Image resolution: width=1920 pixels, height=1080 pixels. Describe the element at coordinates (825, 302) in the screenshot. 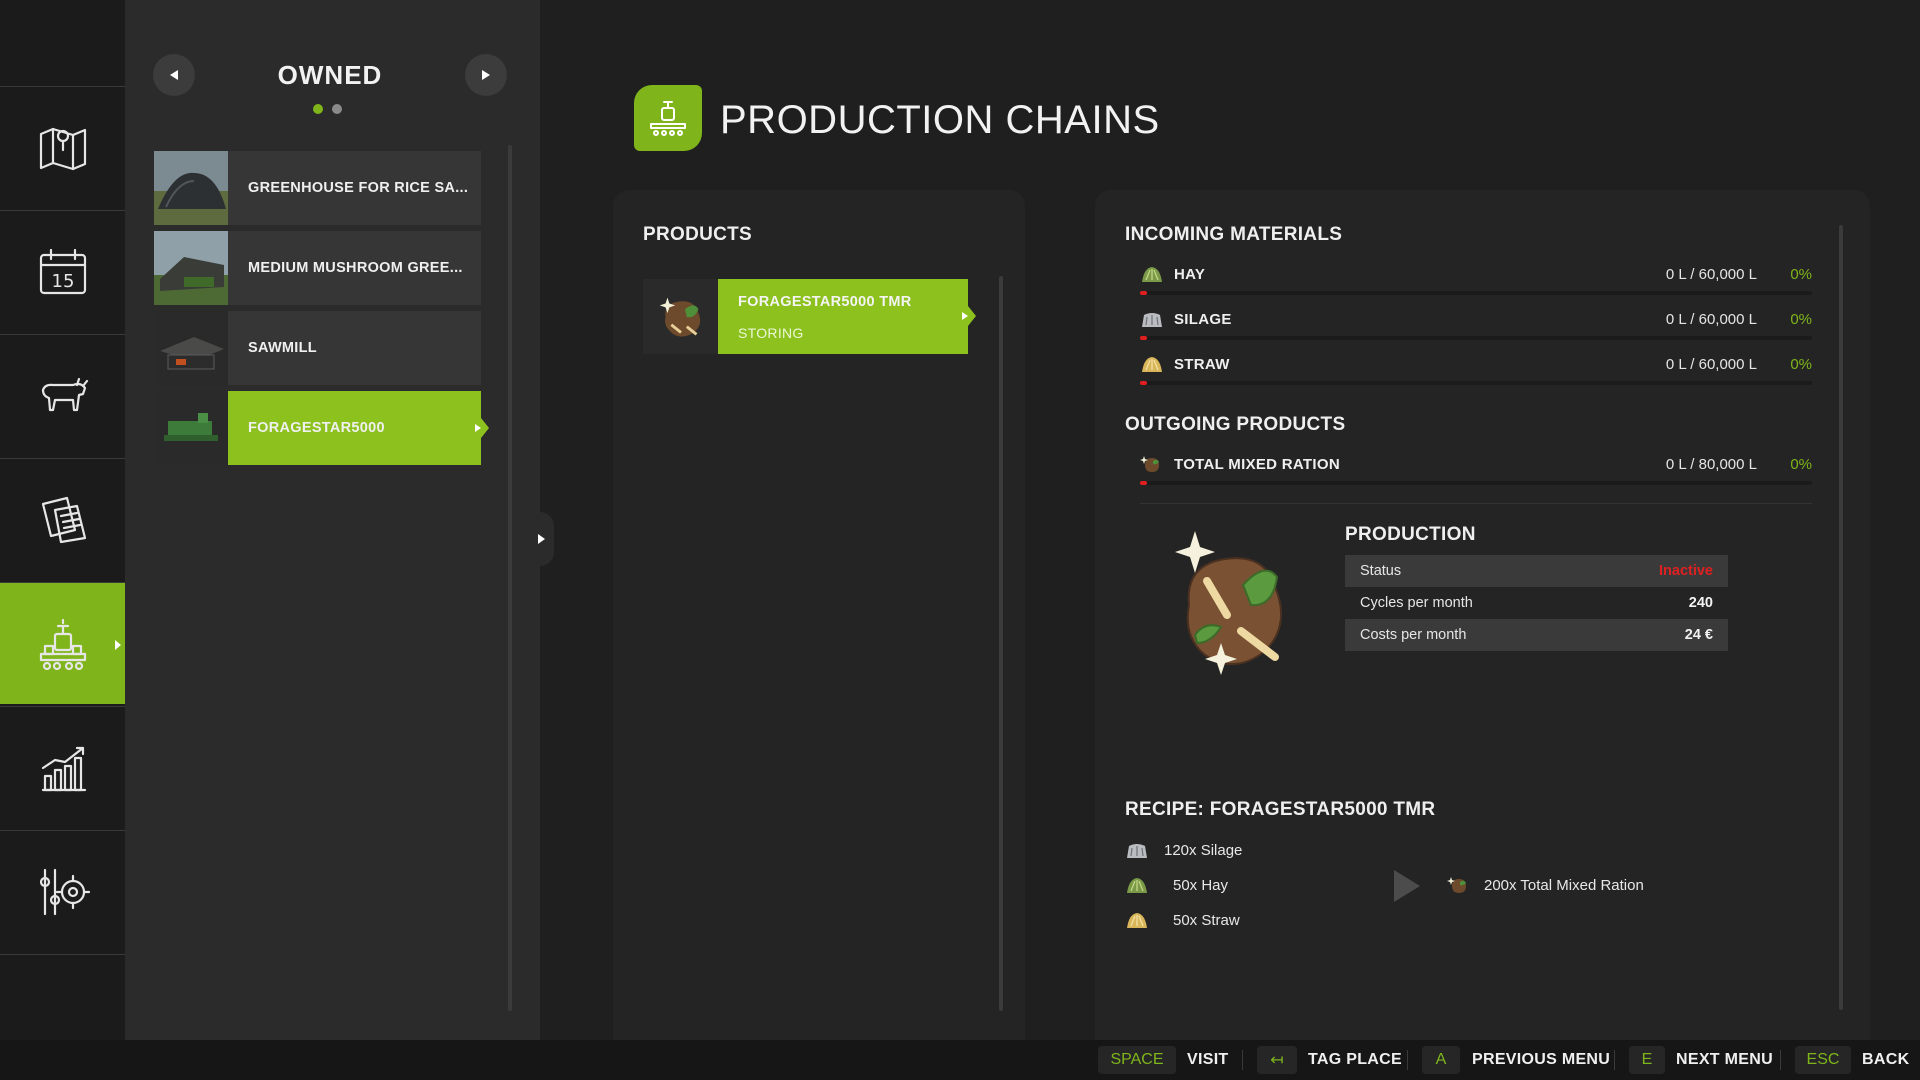

I see `product-name: FORAGESTAR5000 TMR` at that location.